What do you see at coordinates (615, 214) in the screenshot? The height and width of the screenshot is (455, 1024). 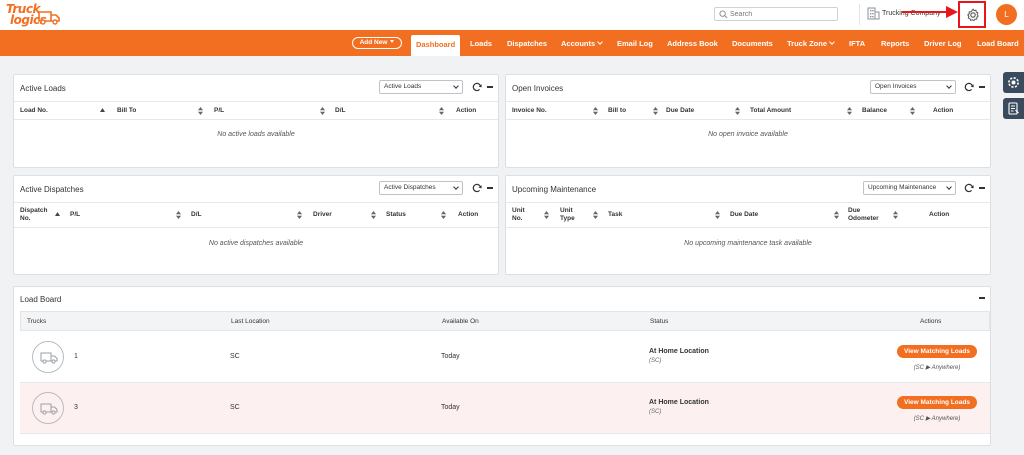 I see `column-header: Task` at bounding box center [615, 214].